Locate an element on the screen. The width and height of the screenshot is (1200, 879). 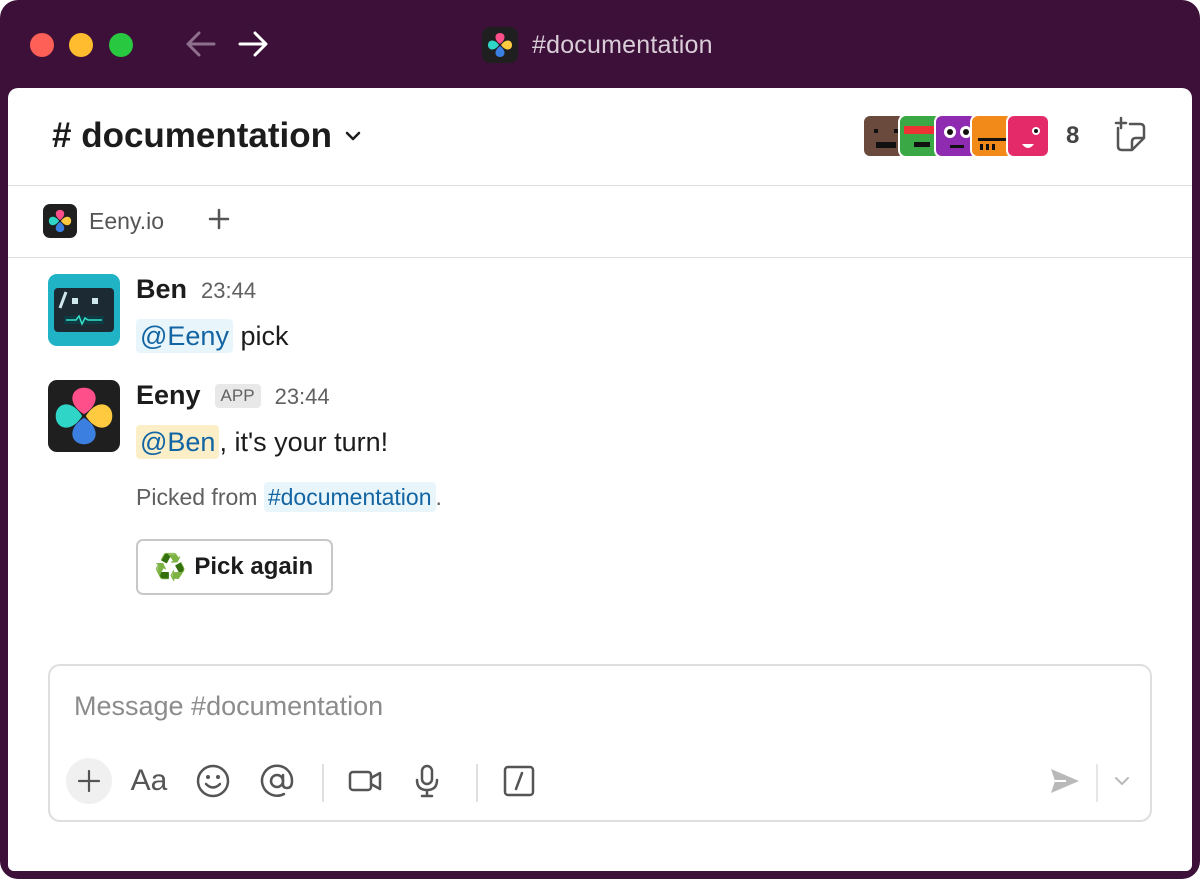
formatting-button: Aa is located at coordinates (149, 781).